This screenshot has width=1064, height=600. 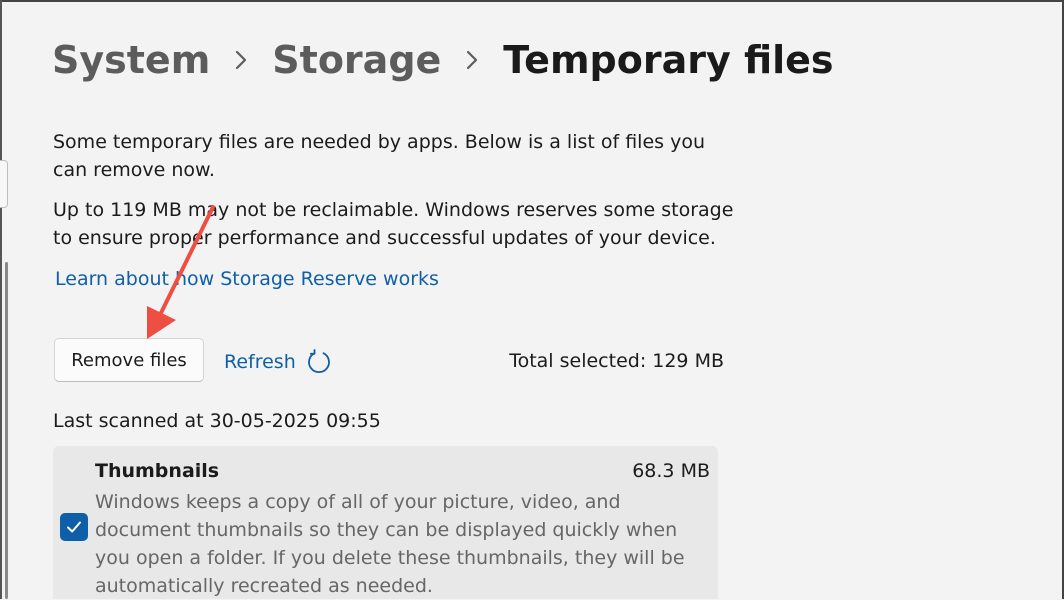 I want to click on window-frame-top, so click(x=532, y=1).